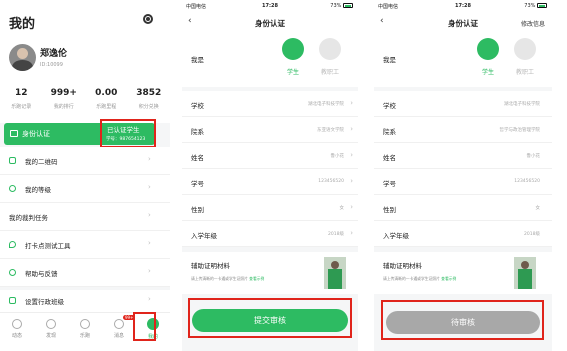 This screenshot has height=351, width=567. I want to click on field-value: 鲁小花, so click(533, 156).